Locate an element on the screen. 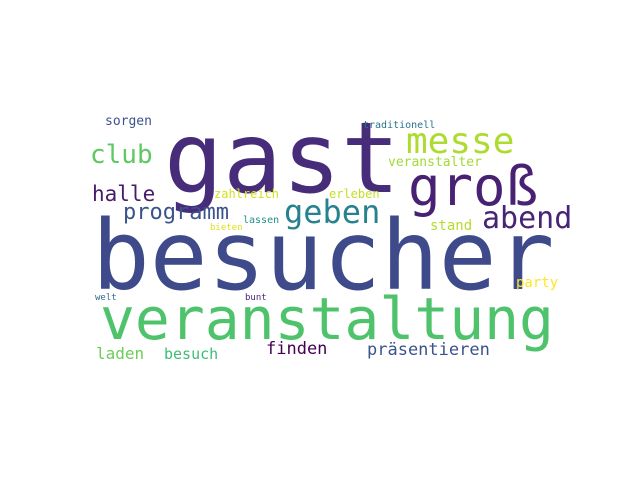 This screenshot has height=480, width=640. word-erleben: erleben is located at coordinates (354, 194).